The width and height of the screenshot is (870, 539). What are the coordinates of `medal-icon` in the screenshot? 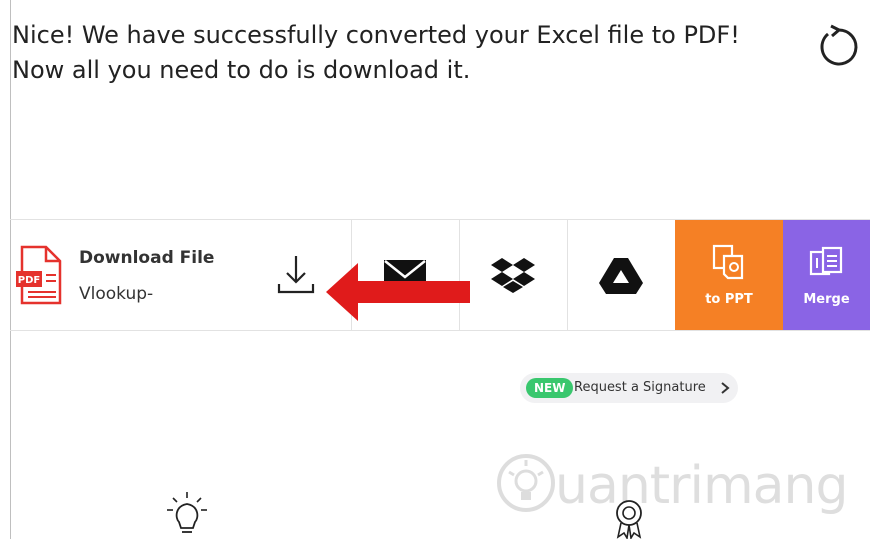 It's located at (629, 519).